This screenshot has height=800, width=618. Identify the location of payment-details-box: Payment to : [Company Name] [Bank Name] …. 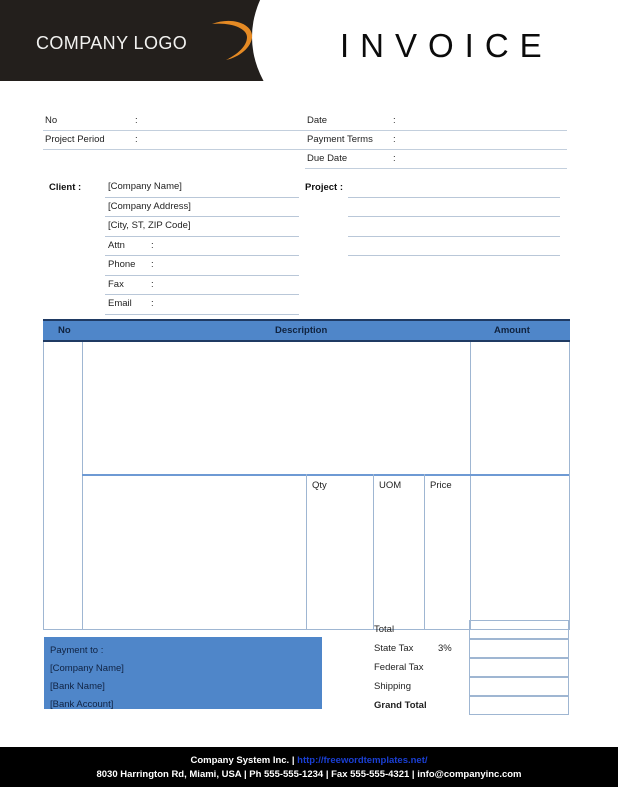
(183, 673).